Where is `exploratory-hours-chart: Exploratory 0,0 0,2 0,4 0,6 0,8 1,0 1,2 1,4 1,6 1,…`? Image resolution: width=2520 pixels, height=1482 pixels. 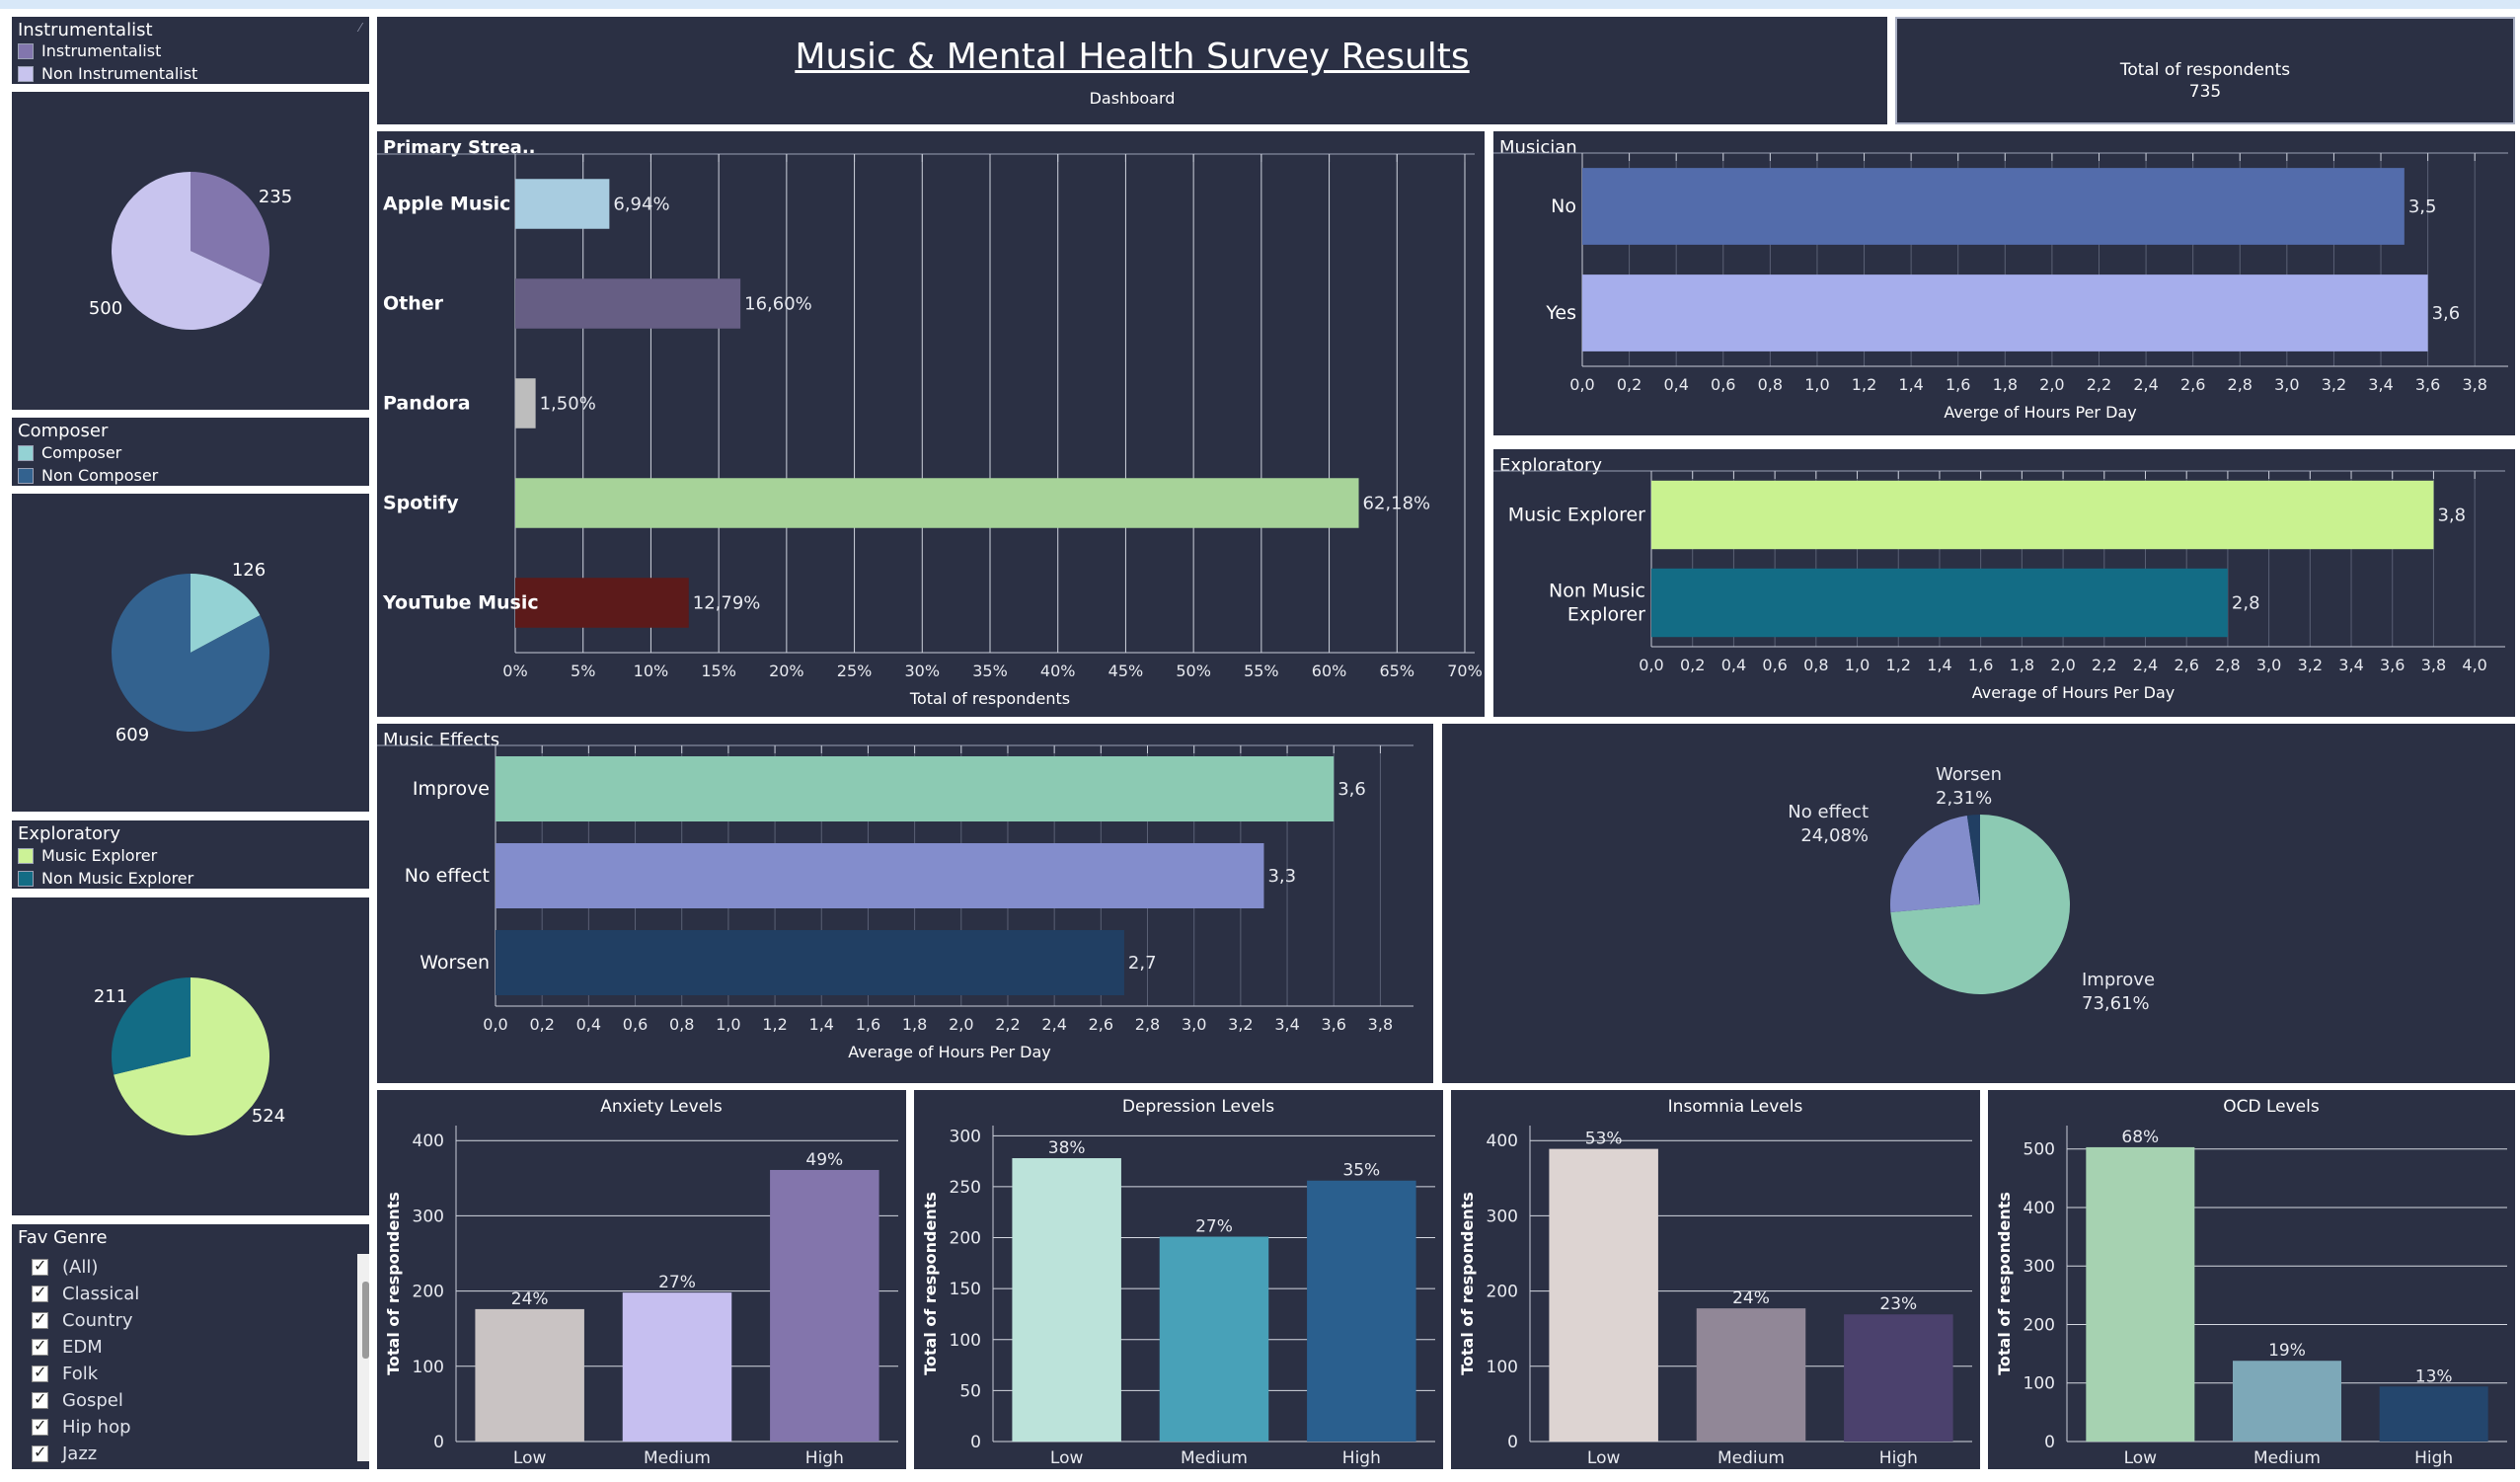
exploratory-hours-chart: Exploratory 0,0 0,2 0,4 0,6 0,8 1,0 1,2 1,4 1,6 1,… is located at coordinates (1999, 578).